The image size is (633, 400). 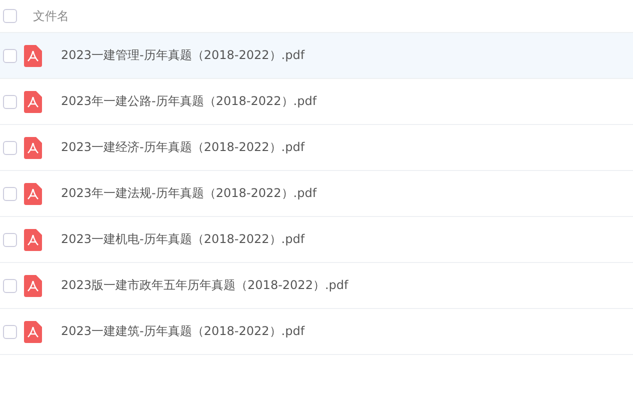 I want to click on file-name: 2023年一建公路-历年真题（2018-2022）.pdf, so click(x=189, y=101).